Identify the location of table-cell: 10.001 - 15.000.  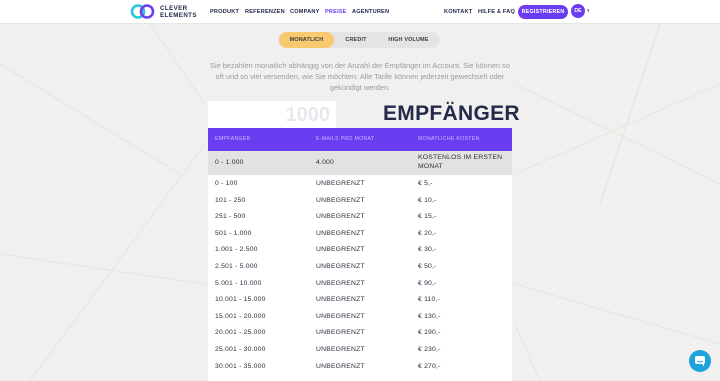
(240, 300).